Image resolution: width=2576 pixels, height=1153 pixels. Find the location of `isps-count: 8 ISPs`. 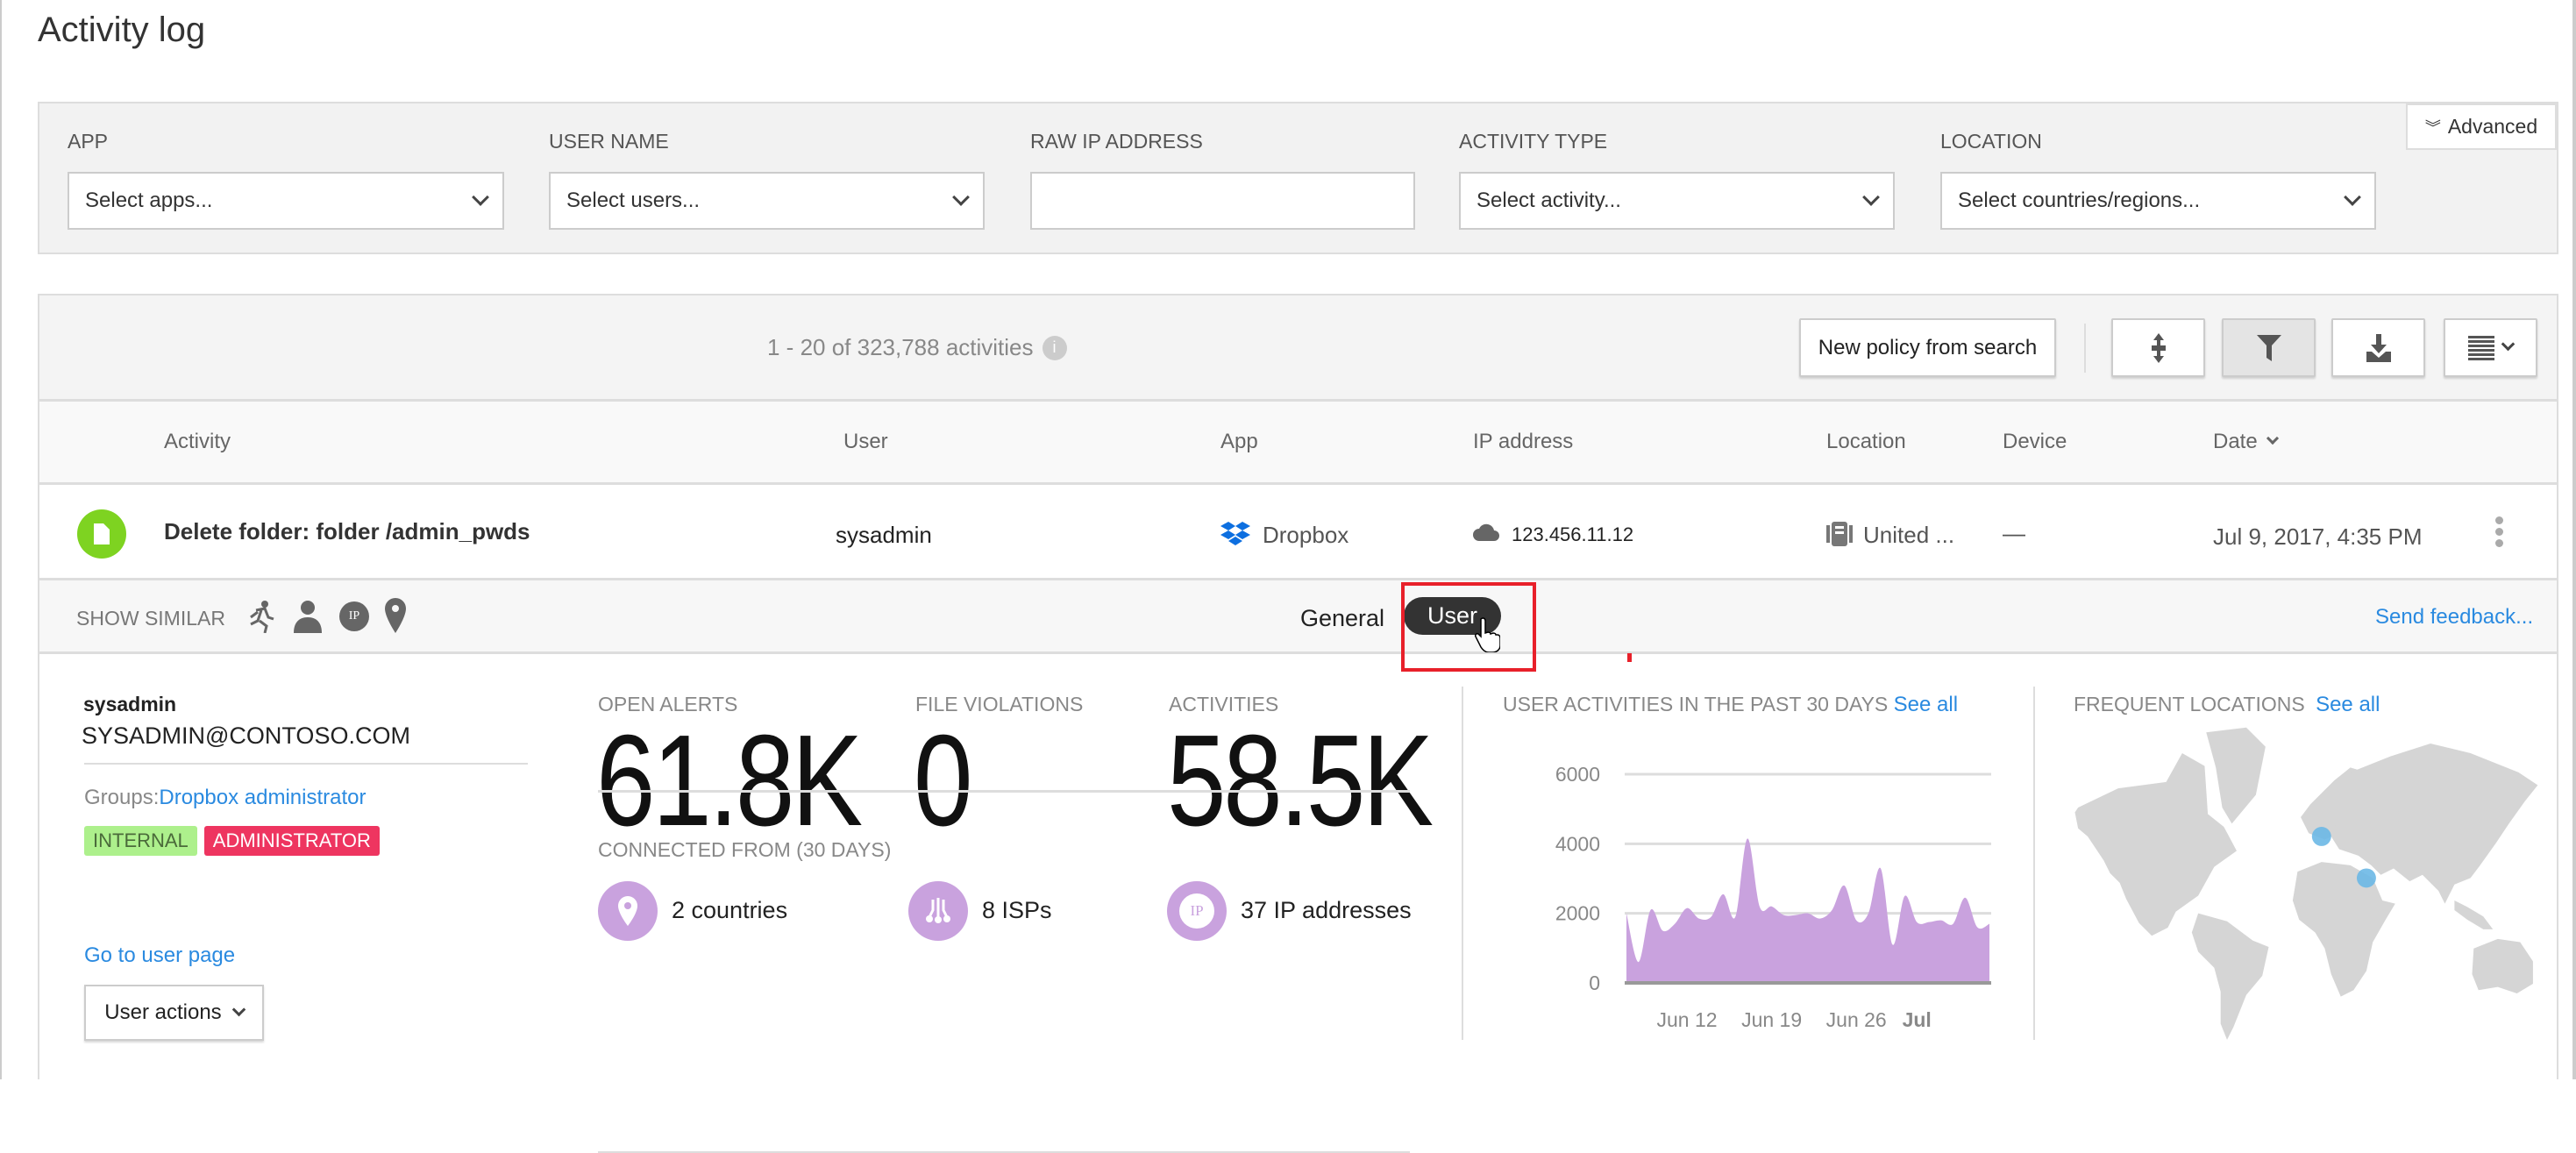

isps-count: 8 ISPs is located at coordinates (1017, 910).